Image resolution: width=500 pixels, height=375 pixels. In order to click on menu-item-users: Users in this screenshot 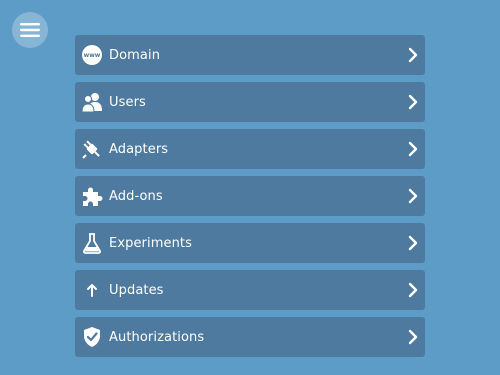, I will do `click(250, 102)`.